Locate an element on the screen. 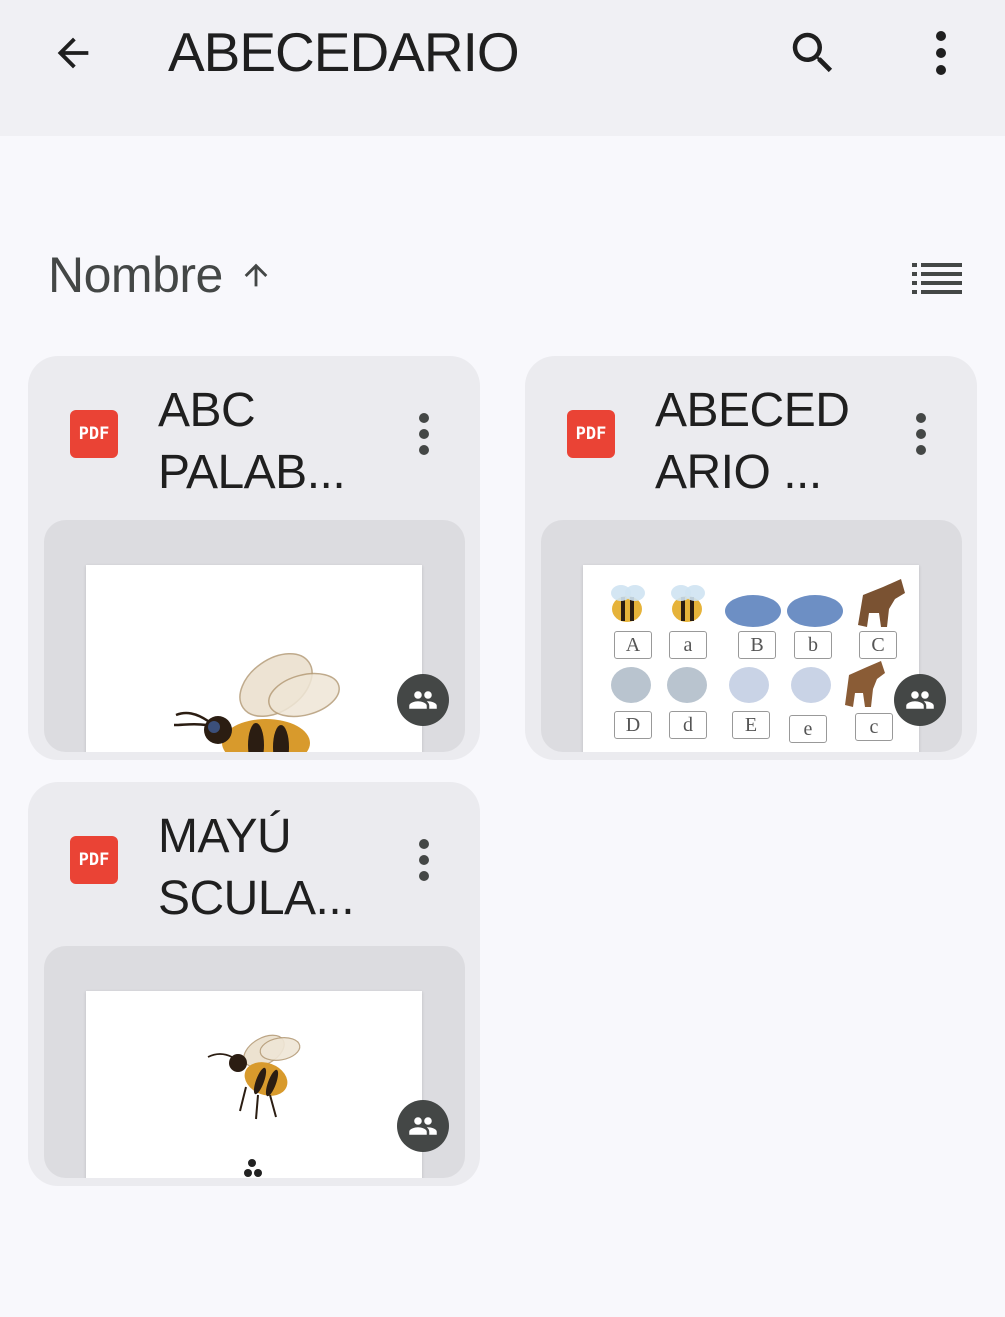  arrow-up-icon is located at coordinates (256, 275).